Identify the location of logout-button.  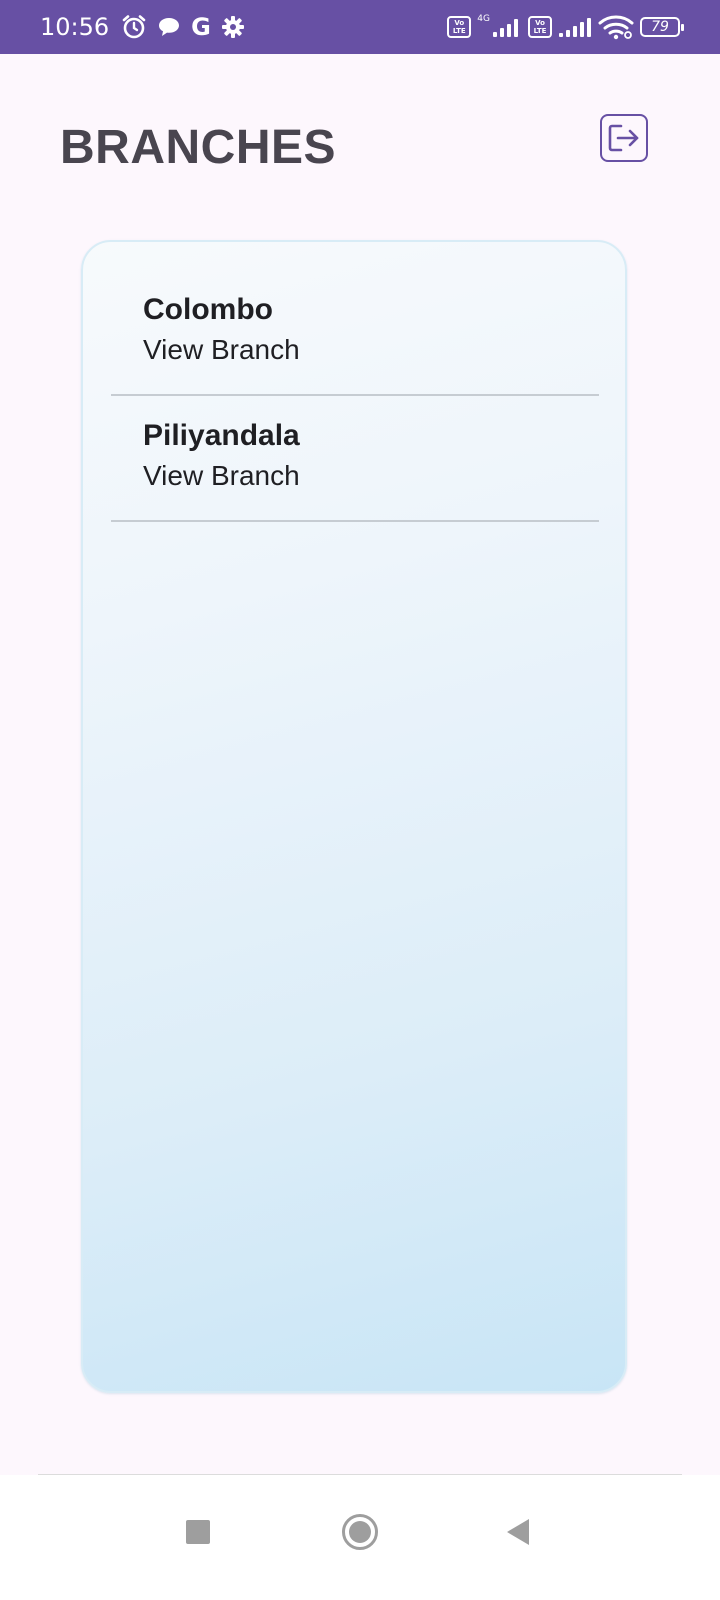
(624, 138).